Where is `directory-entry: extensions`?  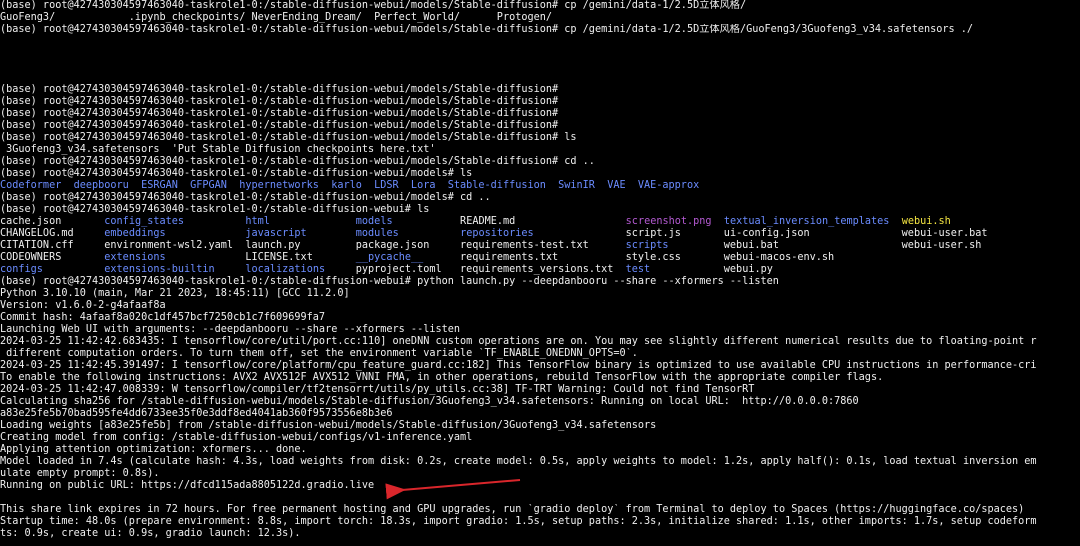
directory-entry: extensions is located at coordinates (135, 257).